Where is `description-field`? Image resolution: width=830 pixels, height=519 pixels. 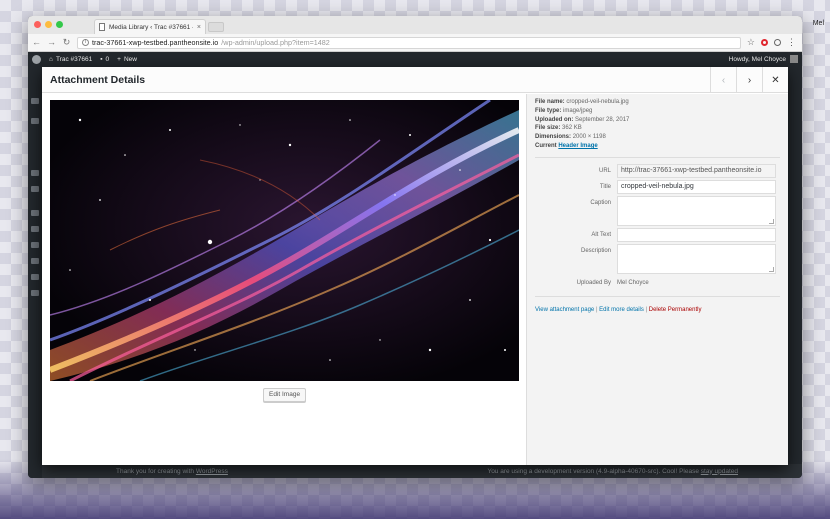 description-field is located at coordinates (696, 258).